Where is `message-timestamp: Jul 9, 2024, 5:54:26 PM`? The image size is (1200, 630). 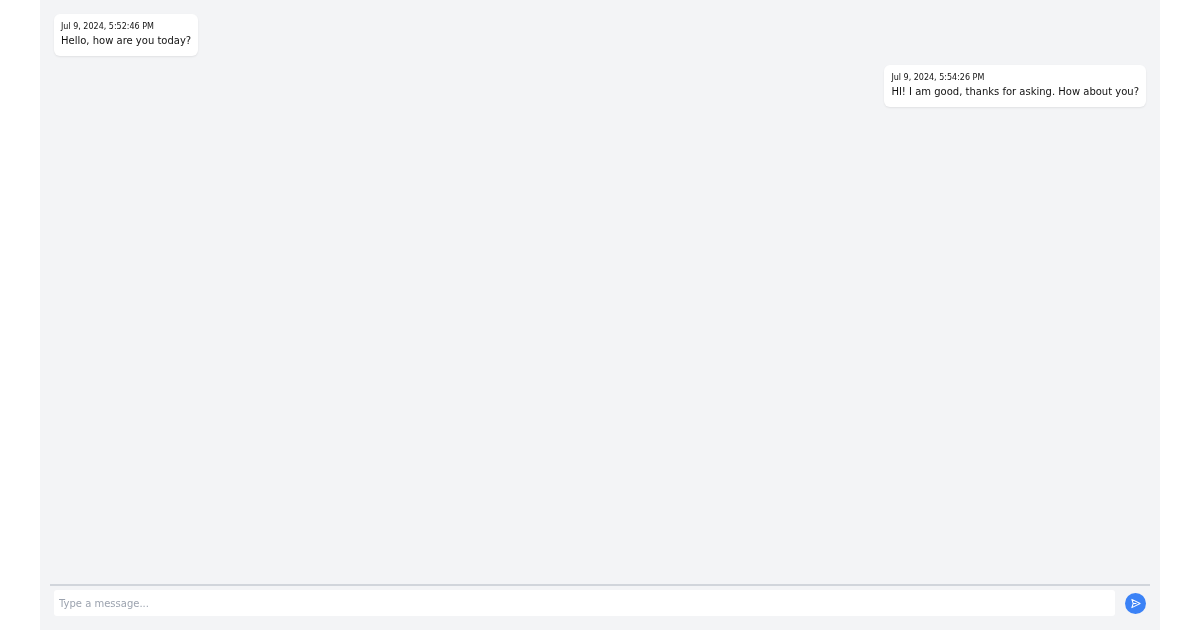 message-timestamp: Jul 9, 2024, 5:54:26 PM is located at coordinates (938, 78).